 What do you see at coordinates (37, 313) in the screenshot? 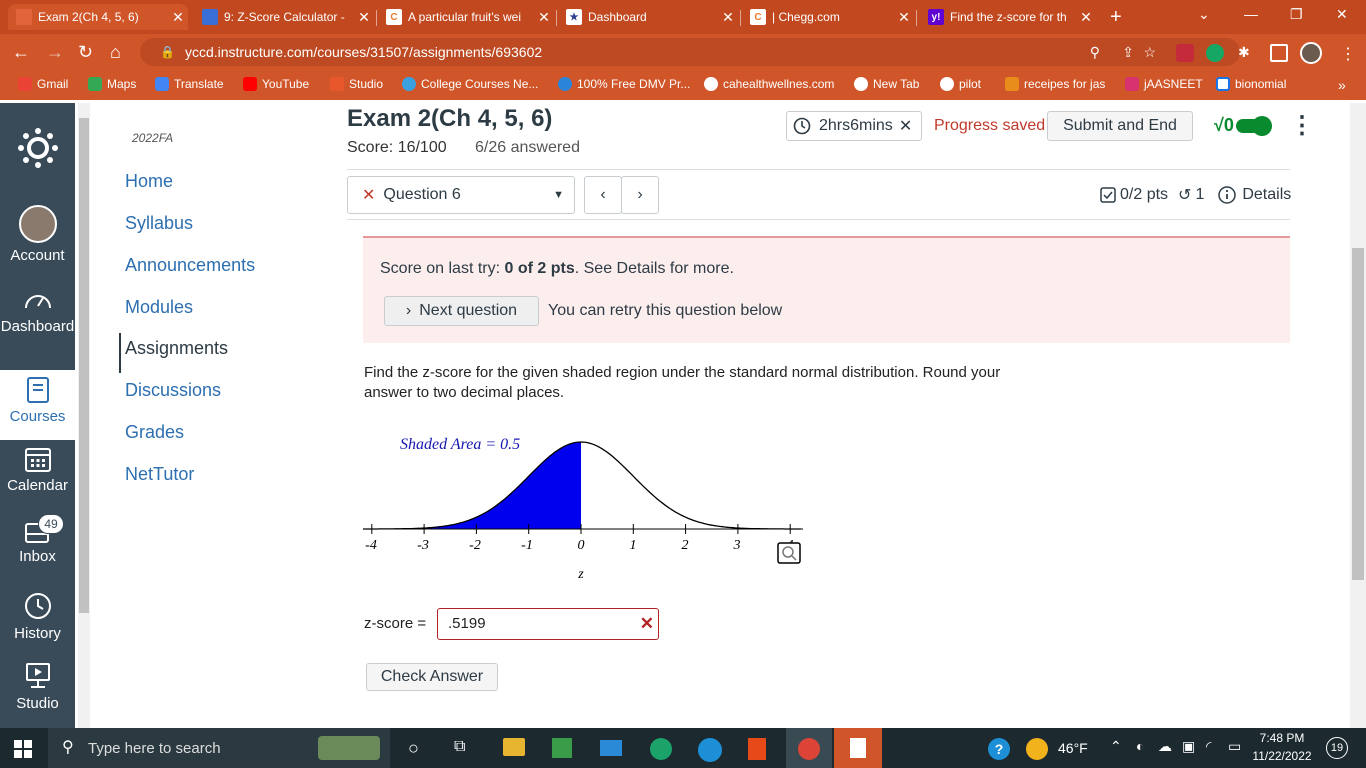
I see `nav-dashboard: Dashboard` at bounding box center [37, 313].